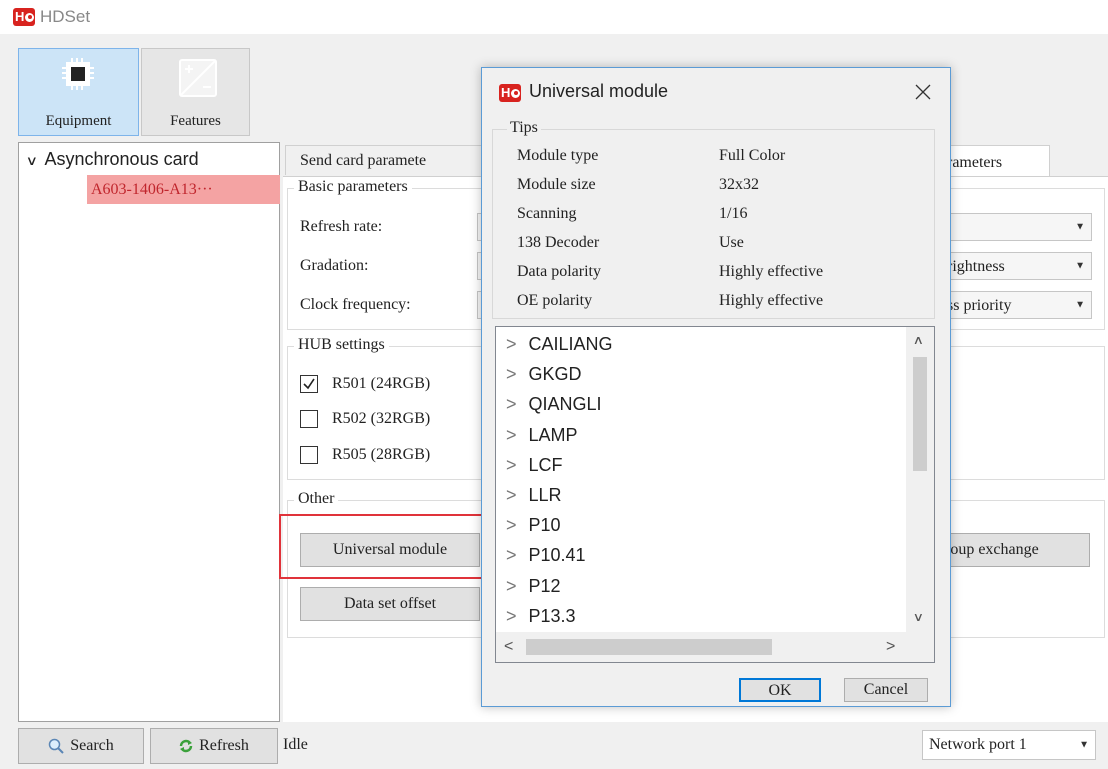  Describe the element at coordinates (978, 744) in the screenshot. I see `network-port-value: Network port 1` at that location.